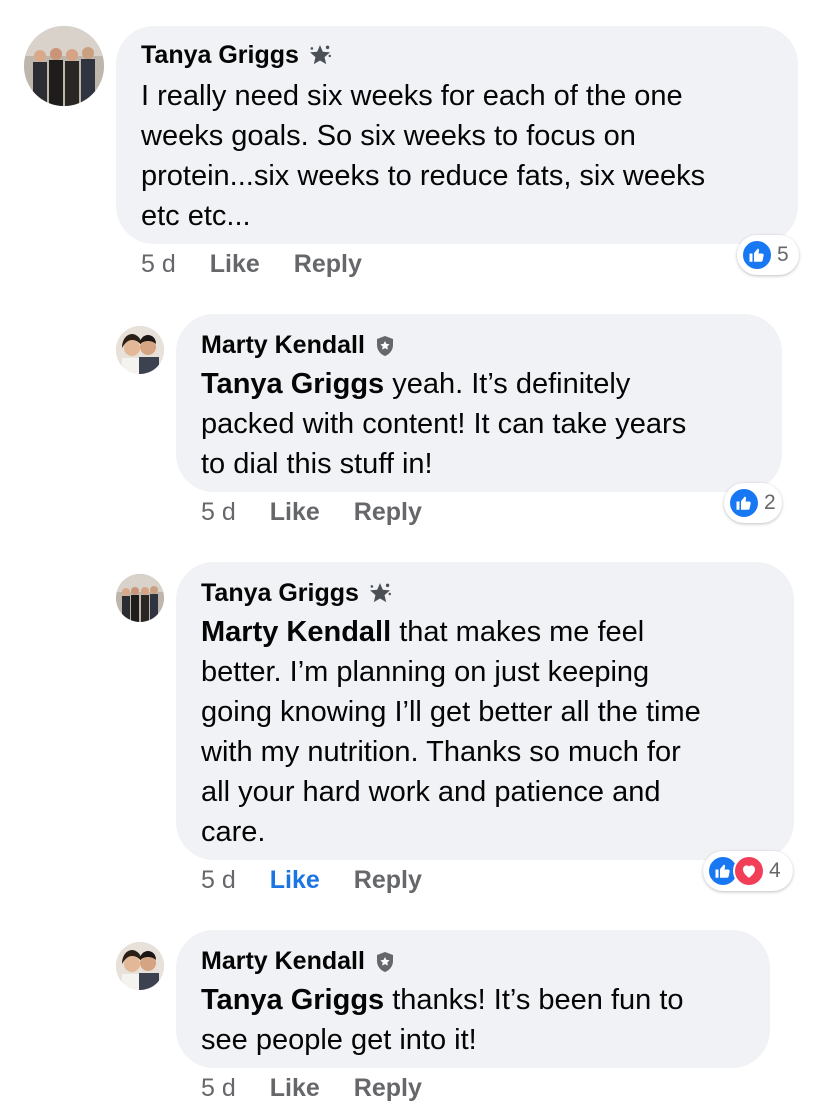 The width and height of the screenshot is (828, 1115). I want to click on reaction-summary: 2, so click(753, 503).